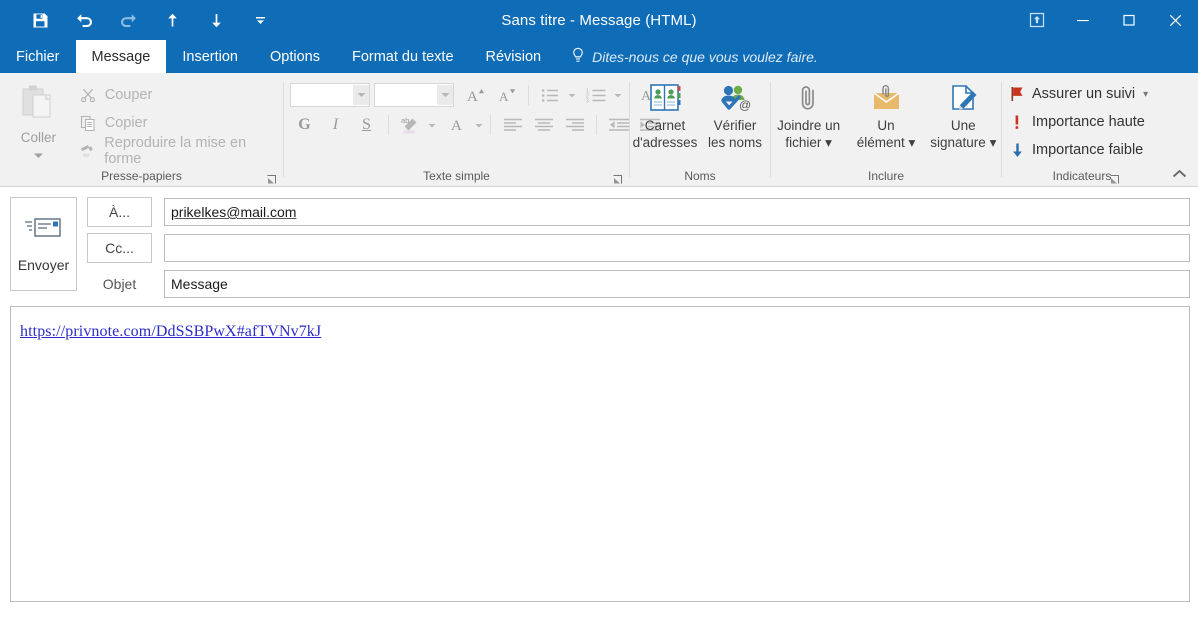 This screenshot has height=622, width=1198. What do you see at coordinates (514, 56) in the screenshot?
I see `tab-revision: Révision` at bounding box center [514, 56].